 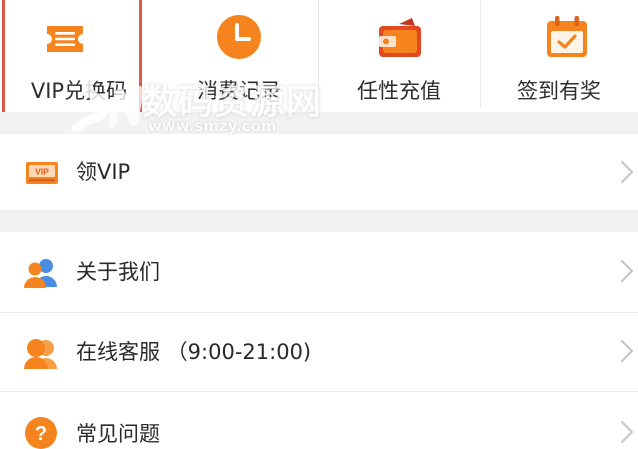 What do you see at coordinates (399, 91) in the screenshot?
I see `grid-item-label: 任性充值` at bounding box center [399, 91].